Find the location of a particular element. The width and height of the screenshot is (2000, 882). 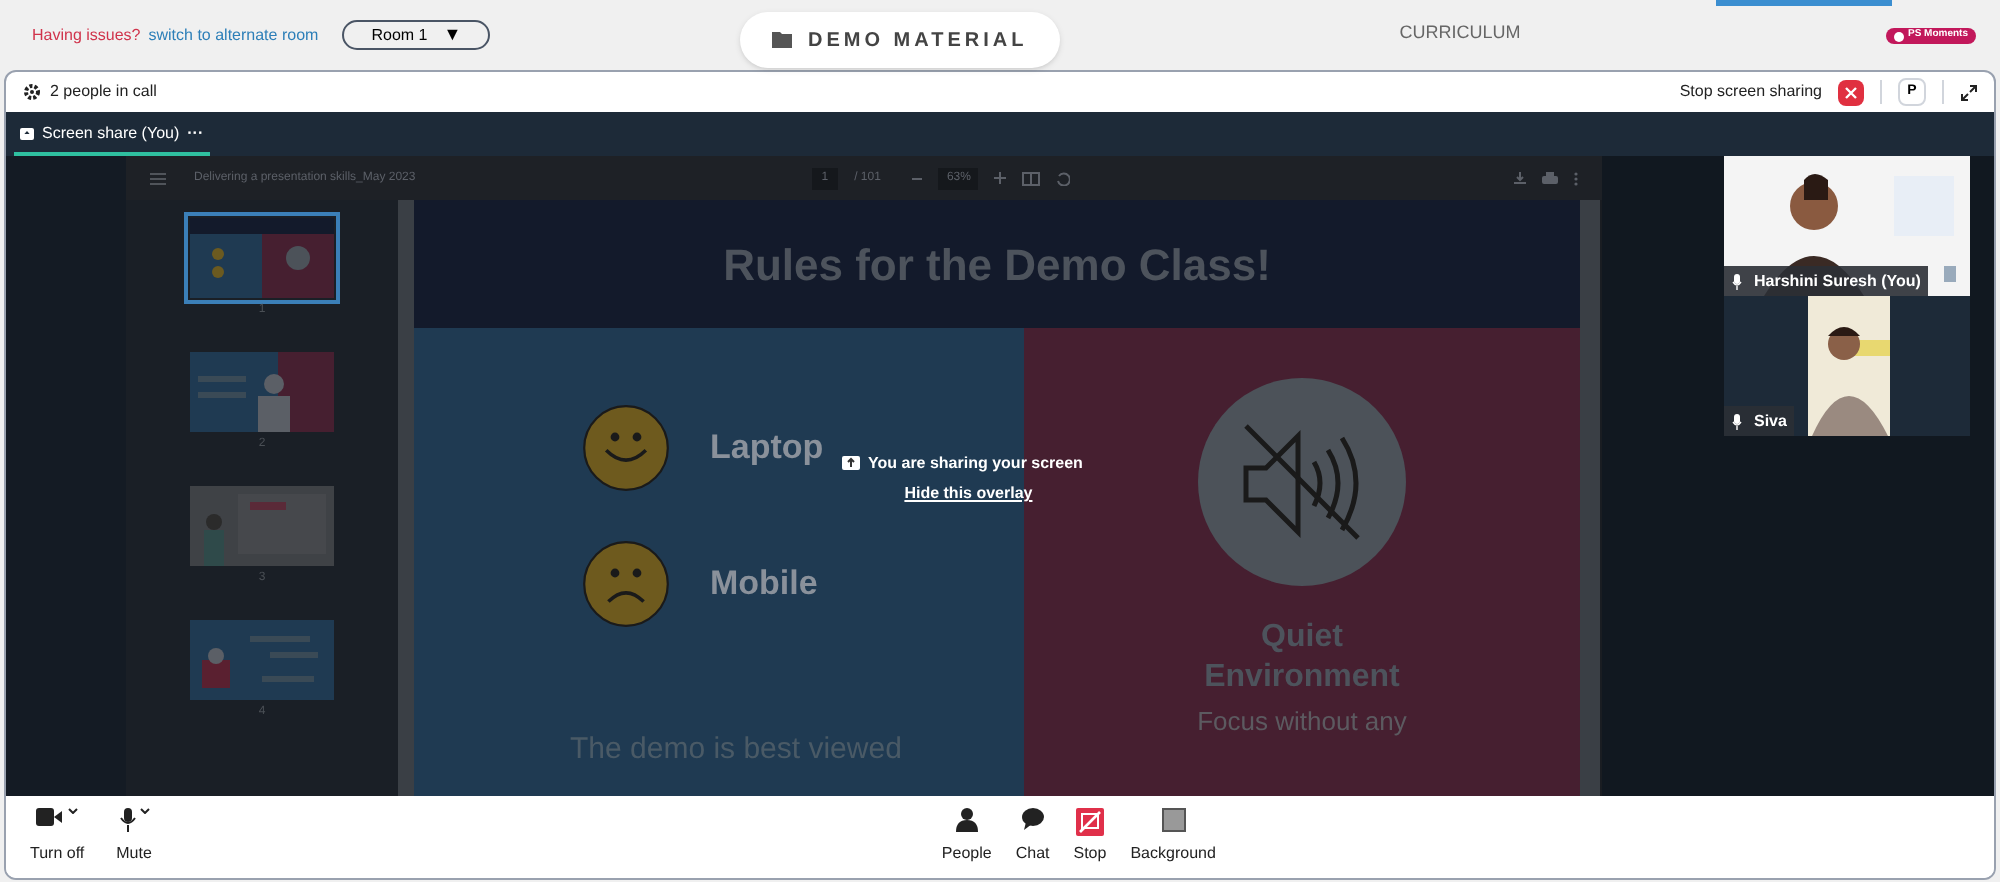

stop-sharing-label: Stop screen sharing is located at coordinates (1750, 92).